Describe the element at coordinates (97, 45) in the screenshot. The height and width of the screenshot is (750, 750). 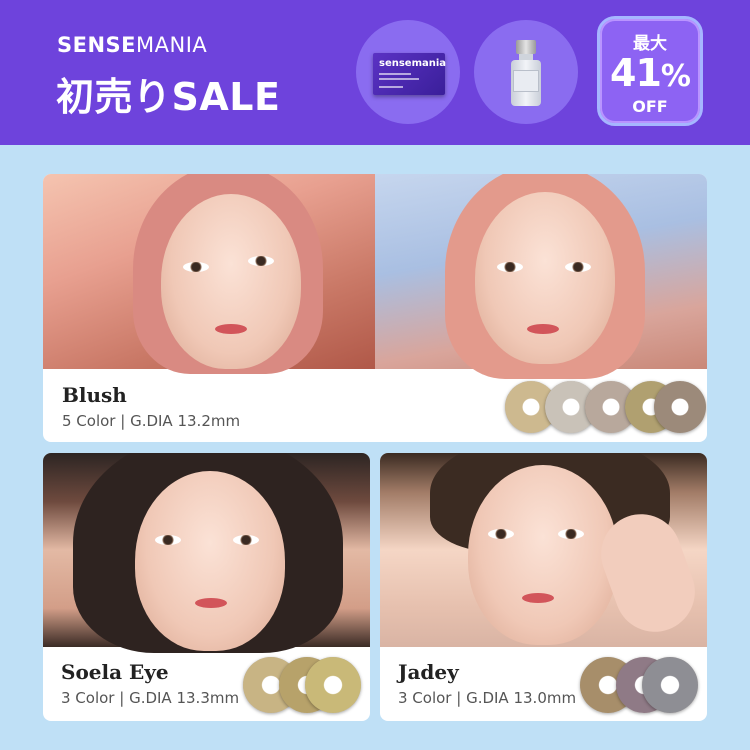
I see `brand-bold: SENSE` at that location.